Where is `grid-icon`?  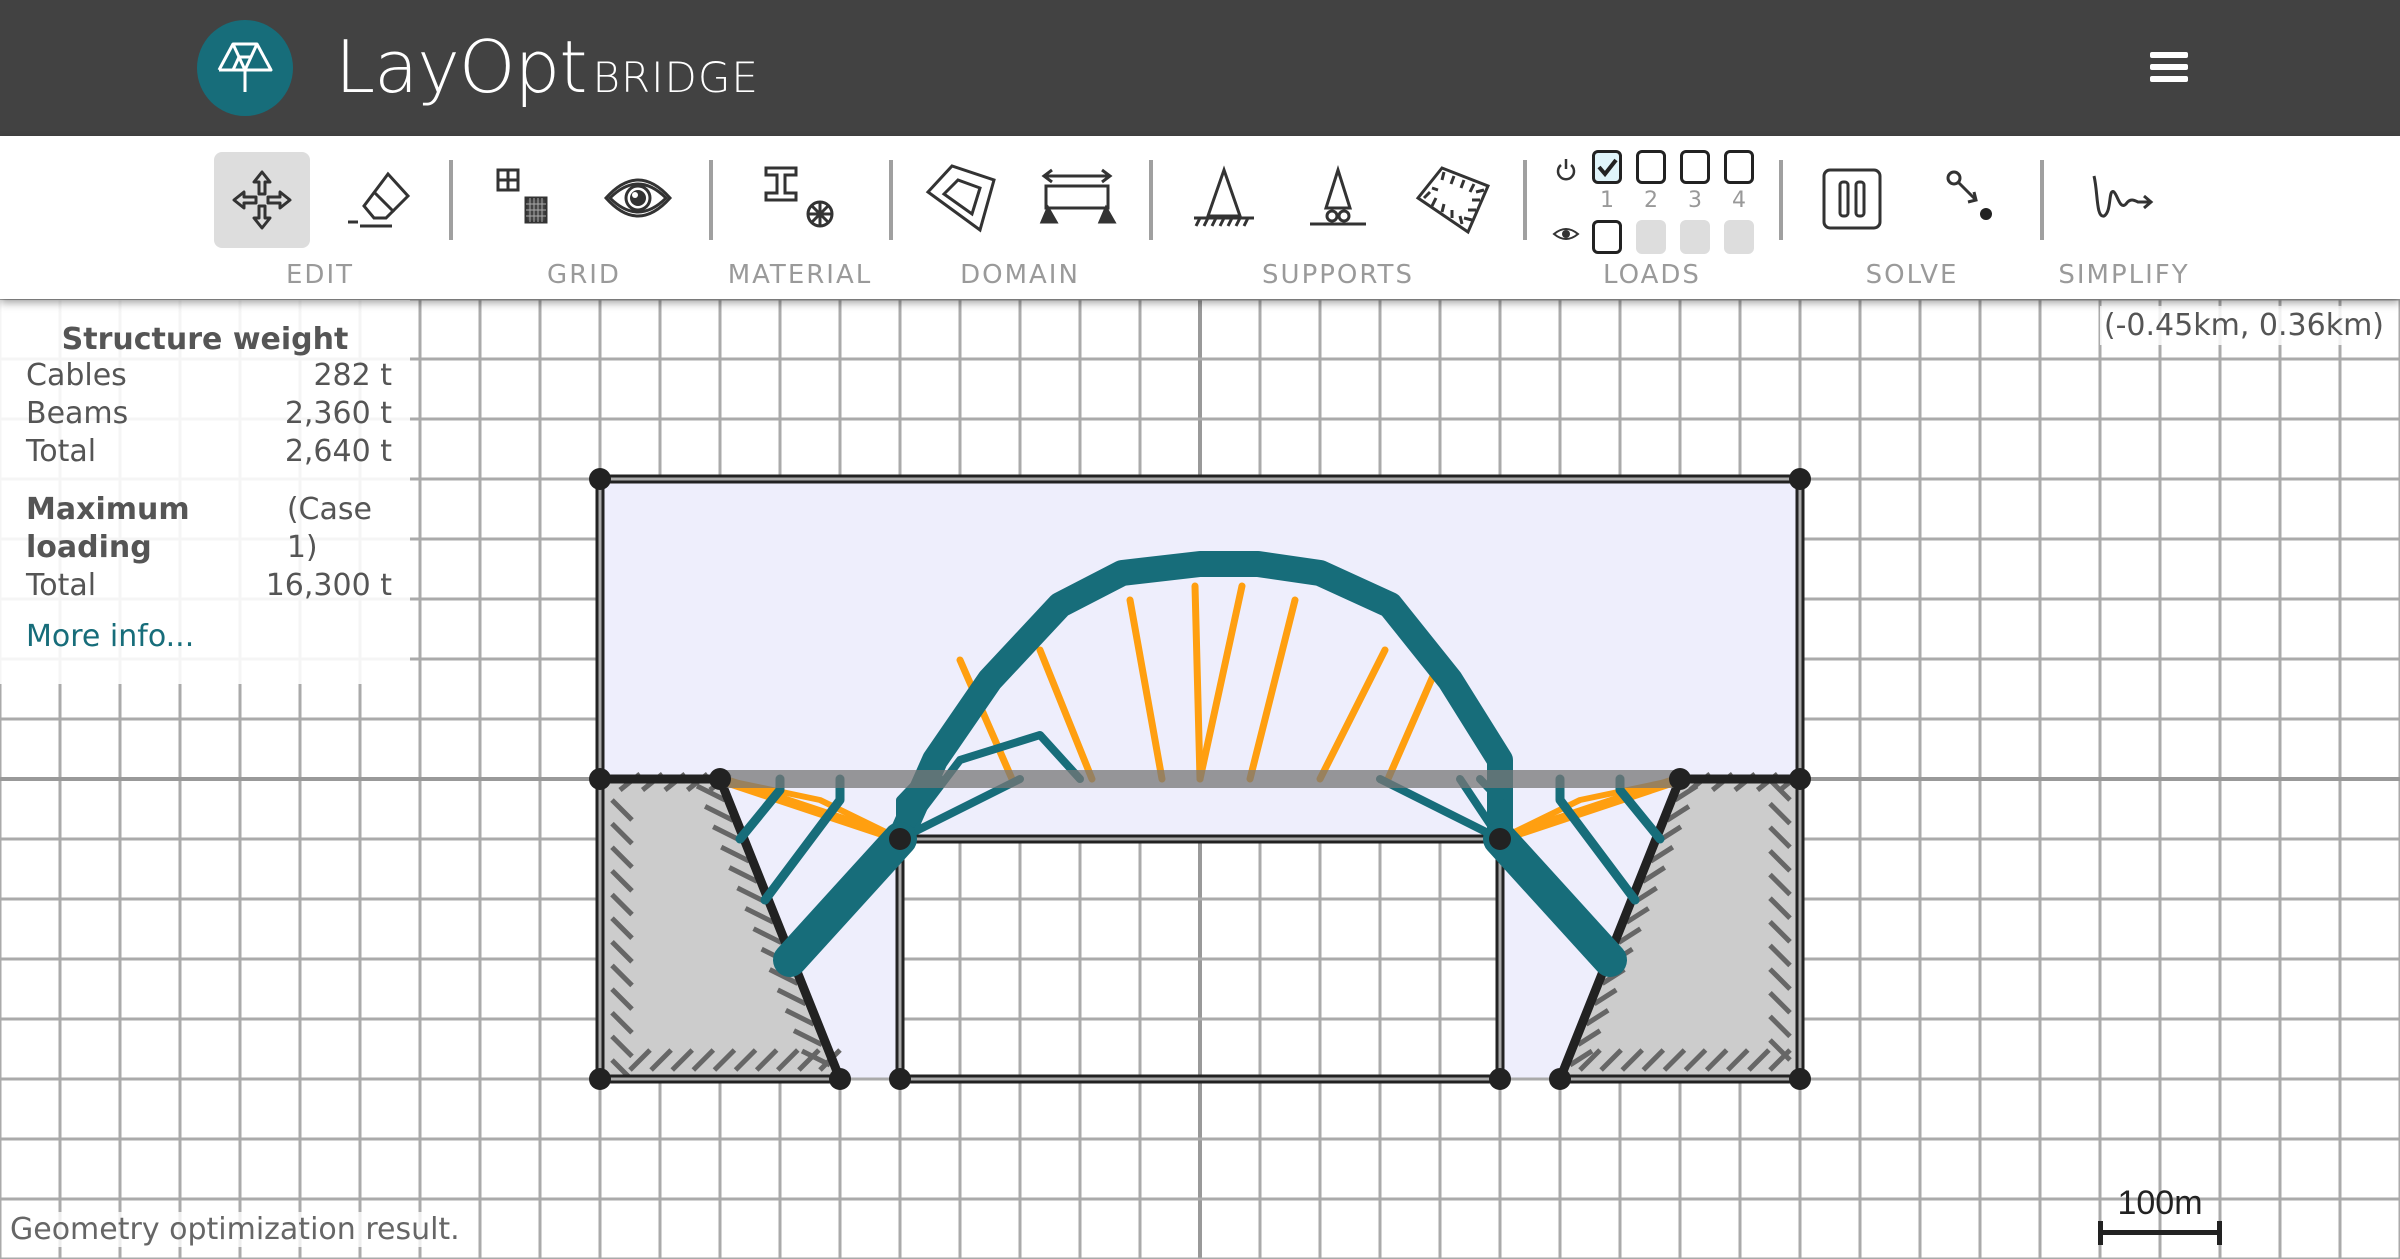
grid-icon is located at coordinates (522, 196).